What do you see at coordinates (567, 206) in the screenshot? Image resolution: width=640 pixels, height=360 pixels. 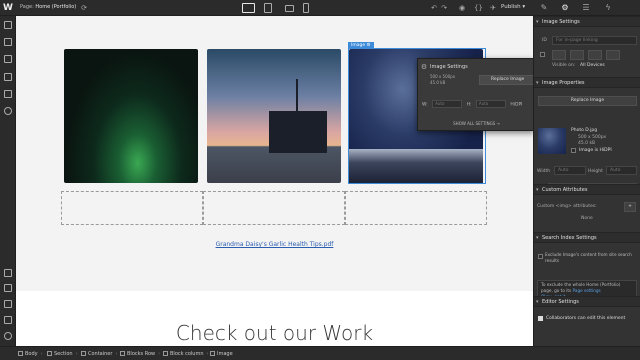 I see `custom-img-label: Custom <img> attributes:` at bounding box center [567, 206].